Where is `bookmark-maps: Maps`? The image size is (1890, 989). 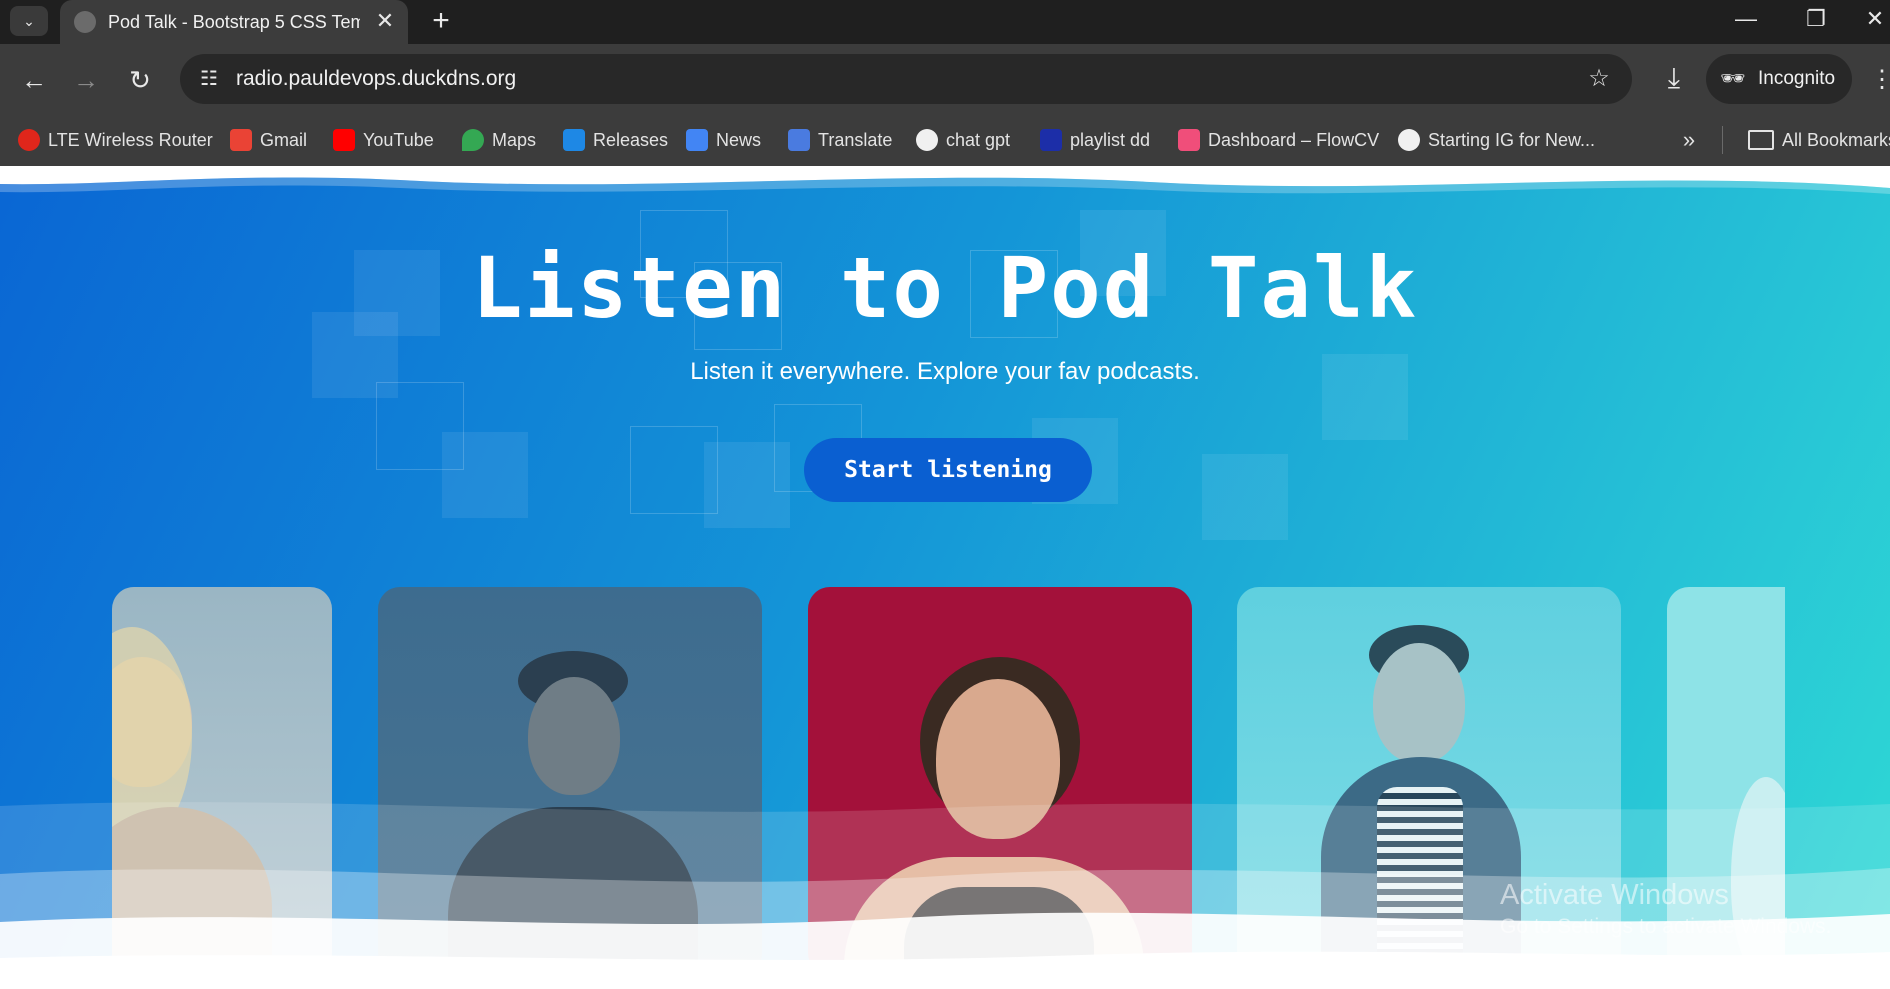
bookmark-maps: Maps is located at coordinates (499, 140).